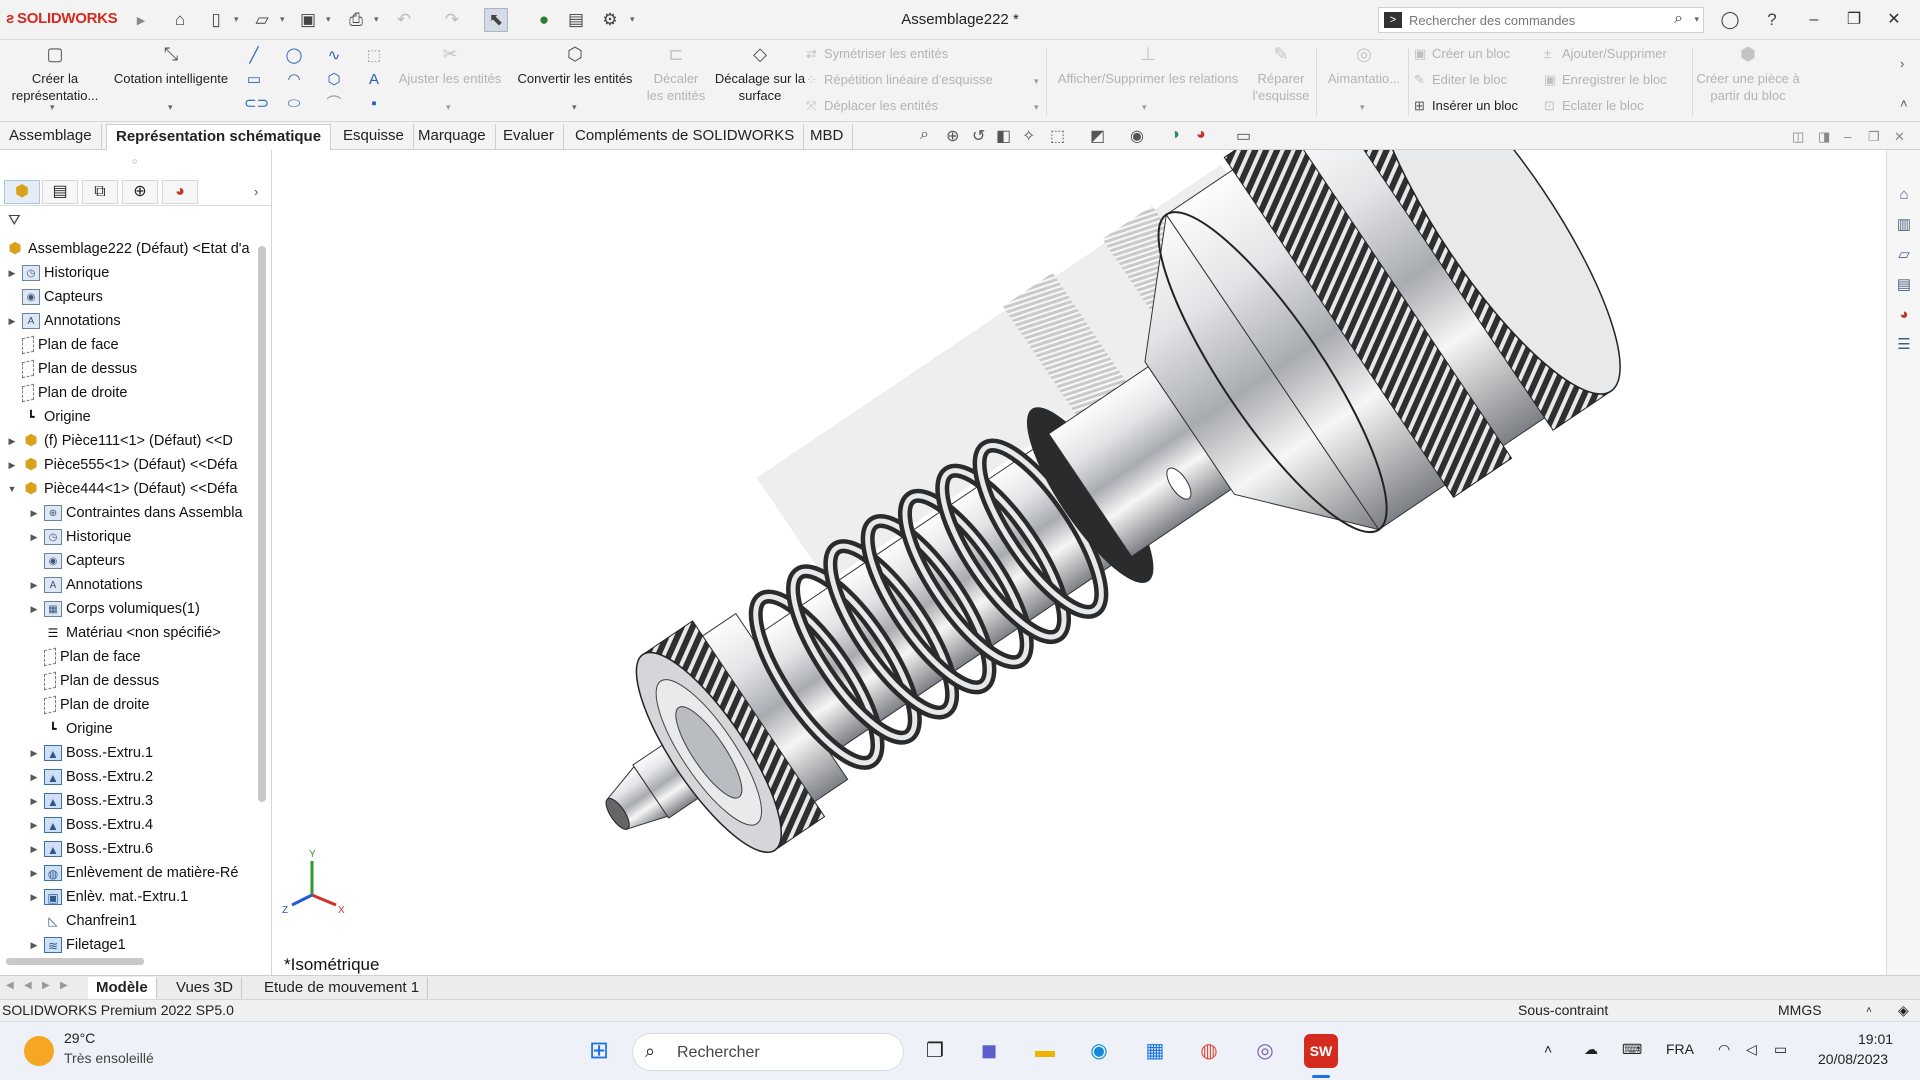 The height and width of the screenshot is (1080, 1920). Describe the element at coordinates (109, 1058) in the screenshot. I see `weather-description: Très ensoleillé` at that location.